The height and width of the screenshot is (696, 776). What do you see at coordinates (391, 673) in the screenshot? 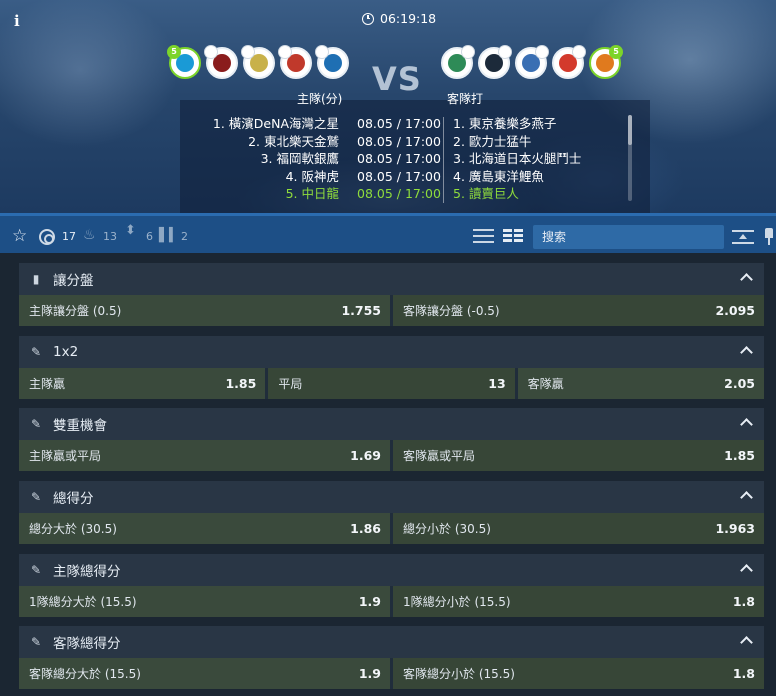
I see `odds-row: 客隊總分大於 (15.5) 1.9 客隊總分小於 (15.5) 1.8` at bounding box center [391, 673].